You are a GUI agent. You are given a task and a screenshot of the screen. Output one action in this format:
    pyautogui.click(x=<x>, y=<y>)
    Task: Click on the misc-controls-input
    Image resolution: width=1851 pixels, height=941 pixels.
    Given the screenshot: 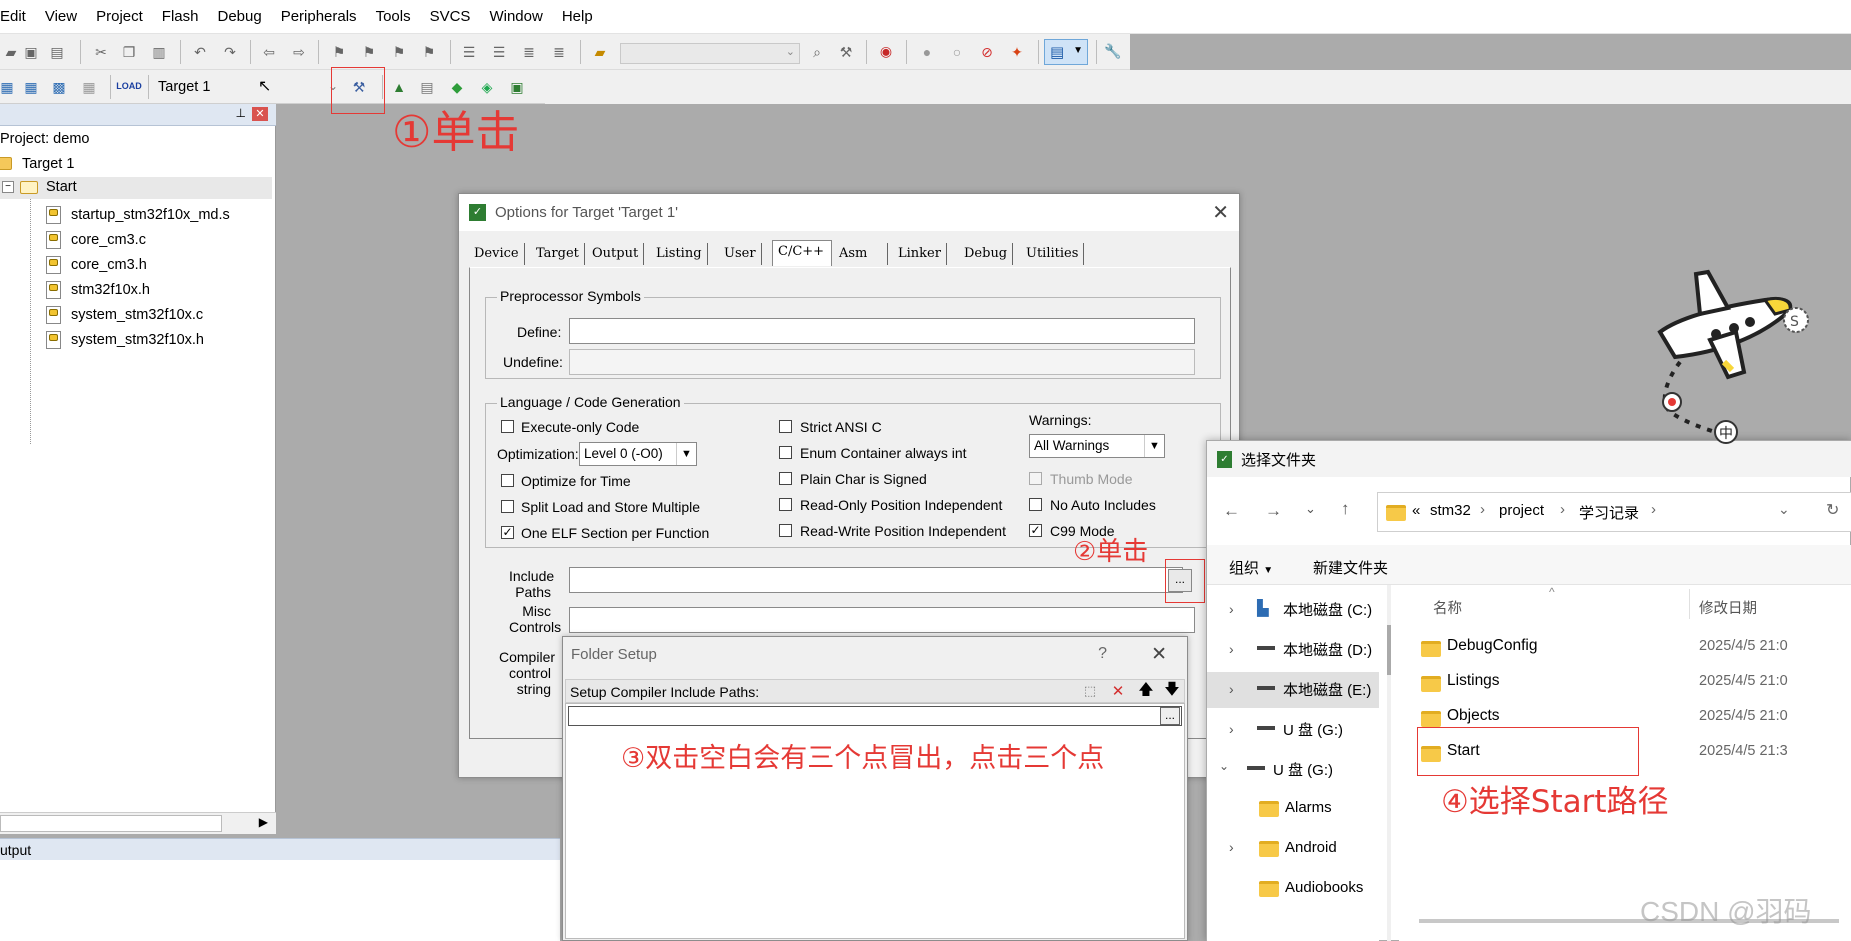 What is the action you would take?
    pyautogui.click(x=882, y=620)
    